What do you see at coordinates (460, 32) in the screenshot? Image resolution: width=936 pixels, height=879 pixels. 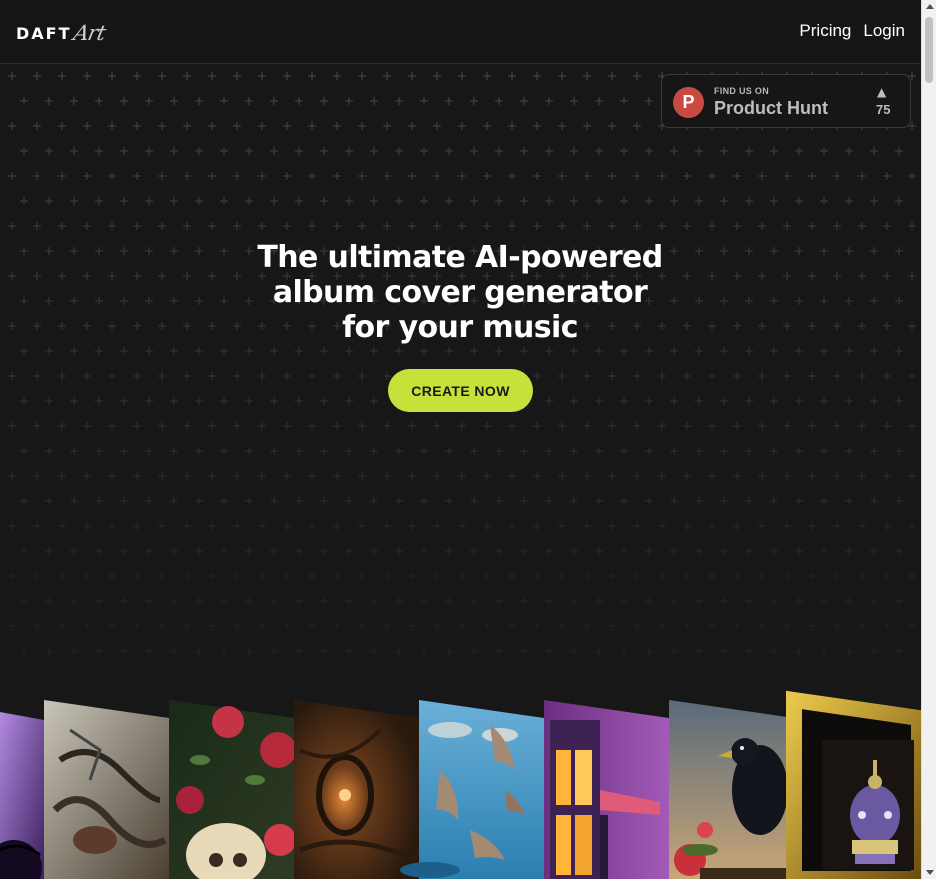 I see `site-header: DAFT Art Pricing Login` at bounding box center [460, 32].